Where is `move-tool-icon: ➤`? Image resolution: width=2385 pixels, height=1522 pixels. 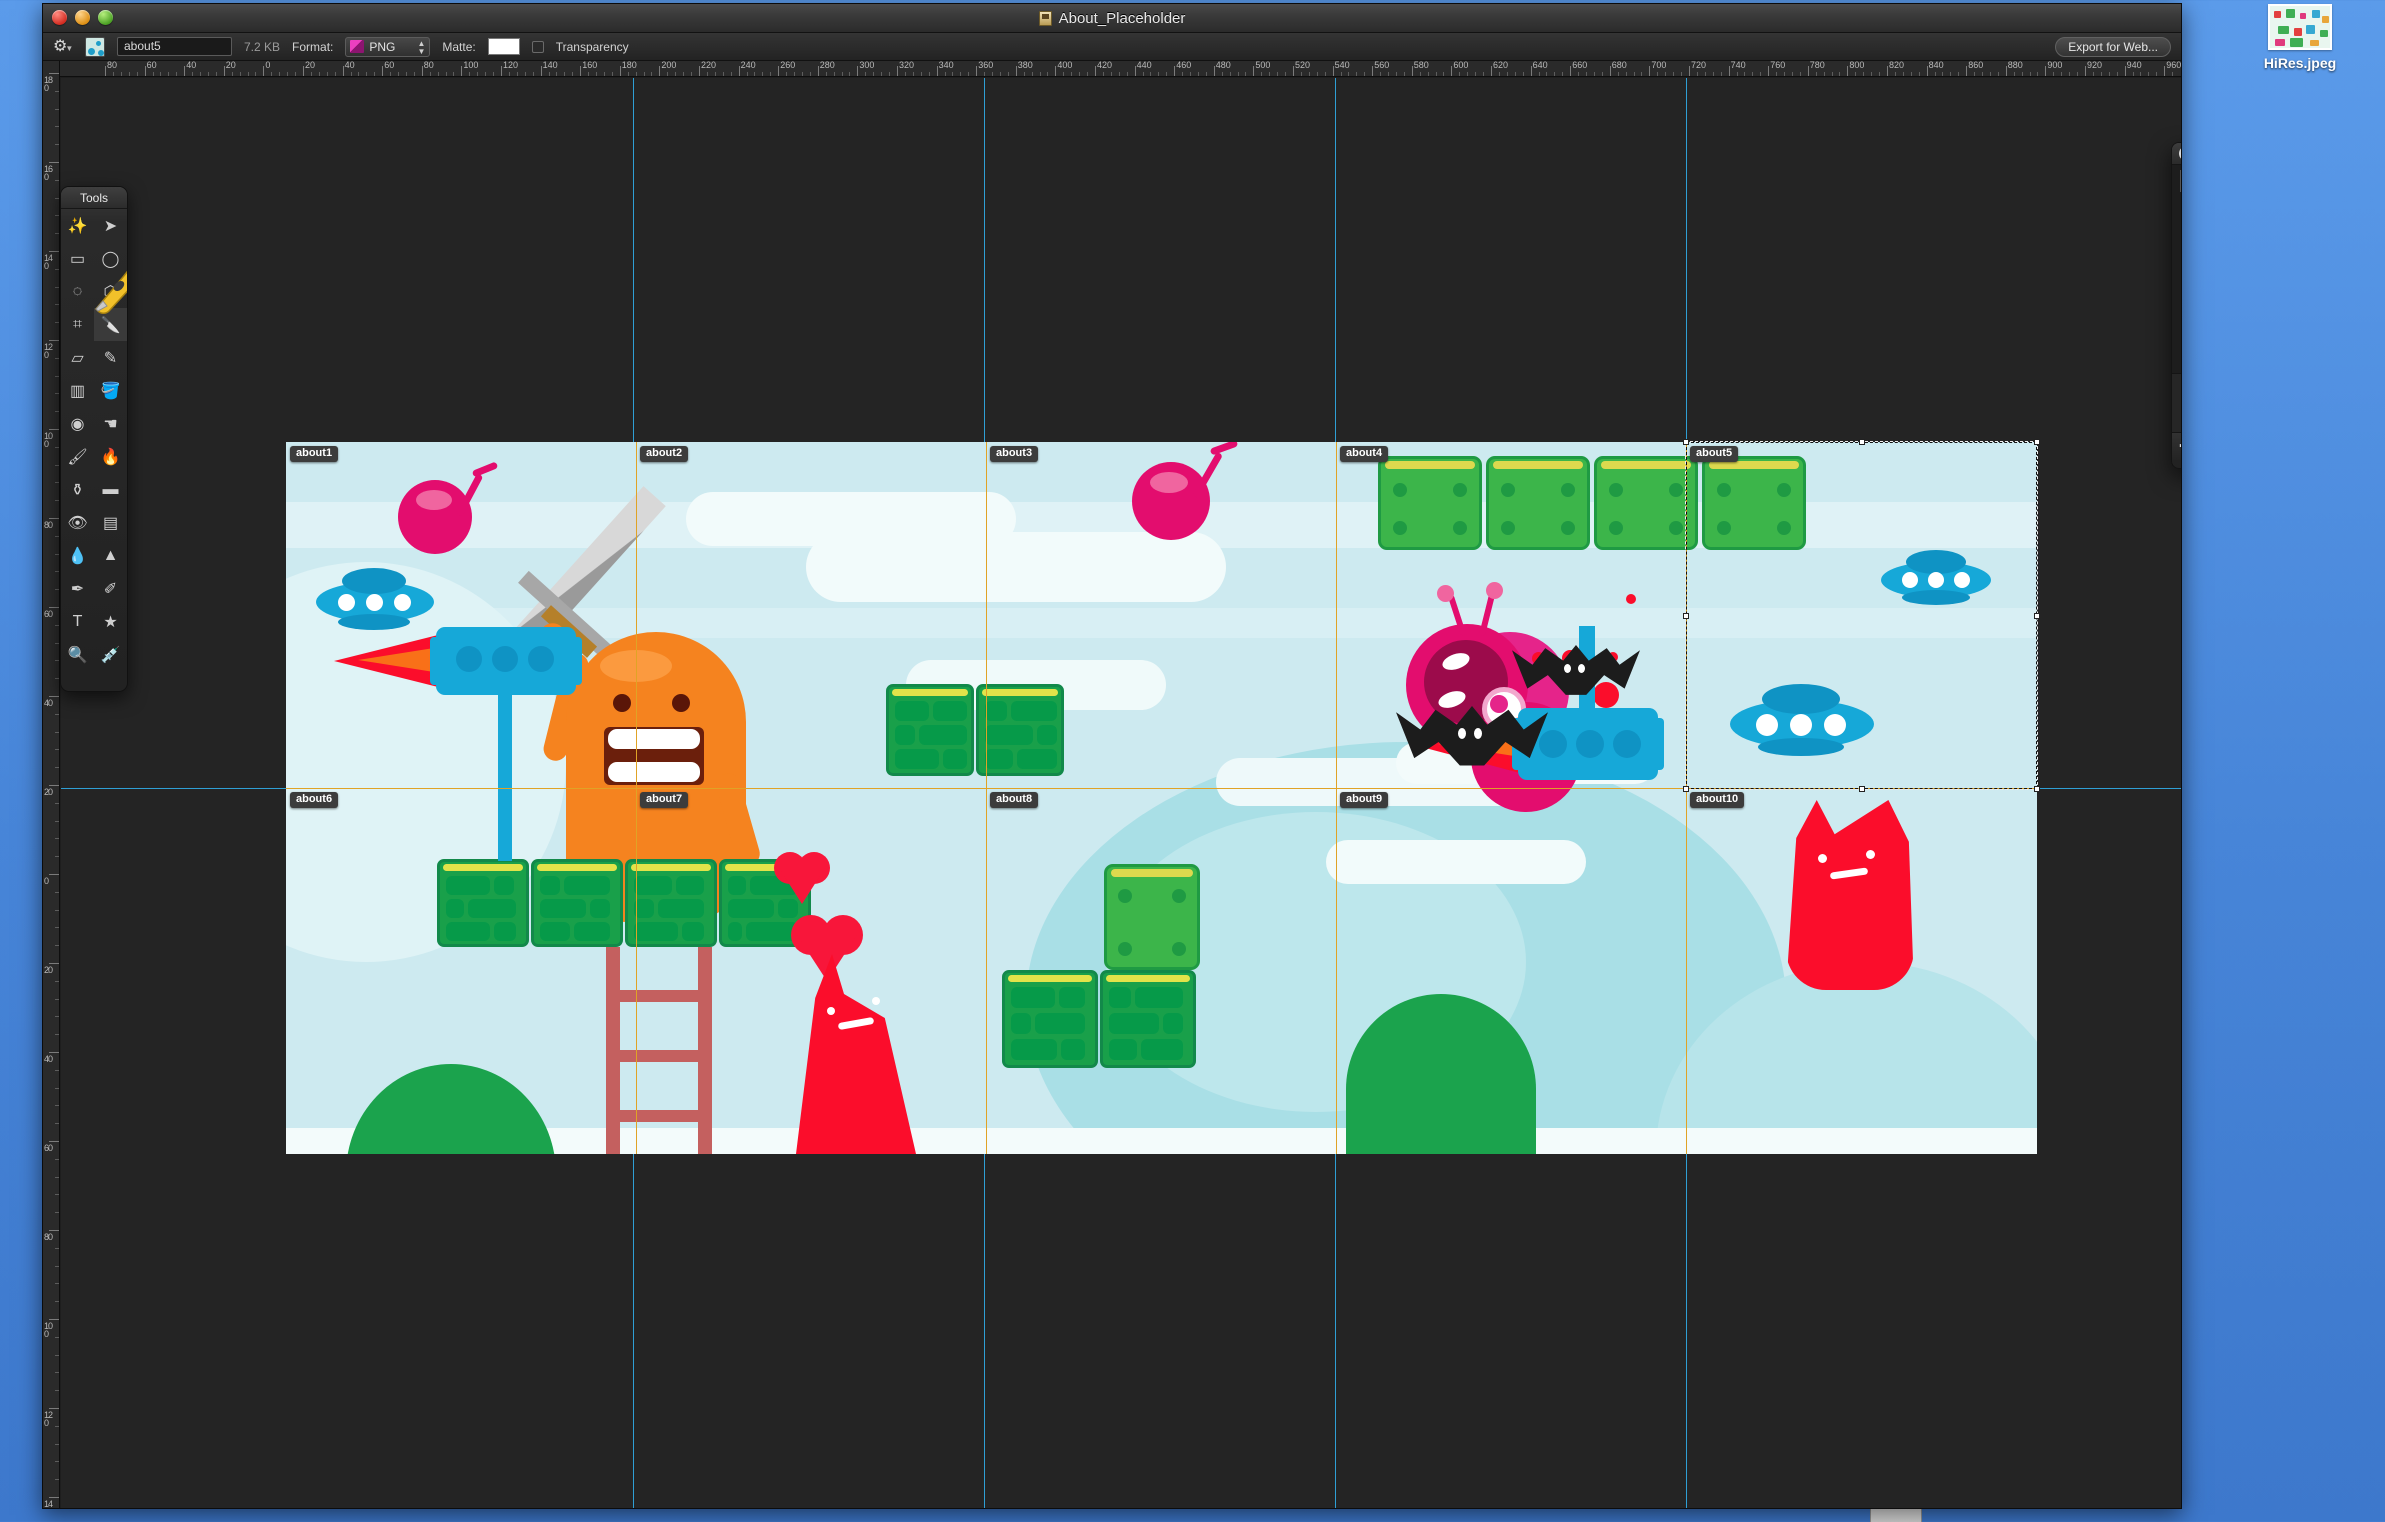
move-tool-icon: ➤ is located at coordinates (110, 225).